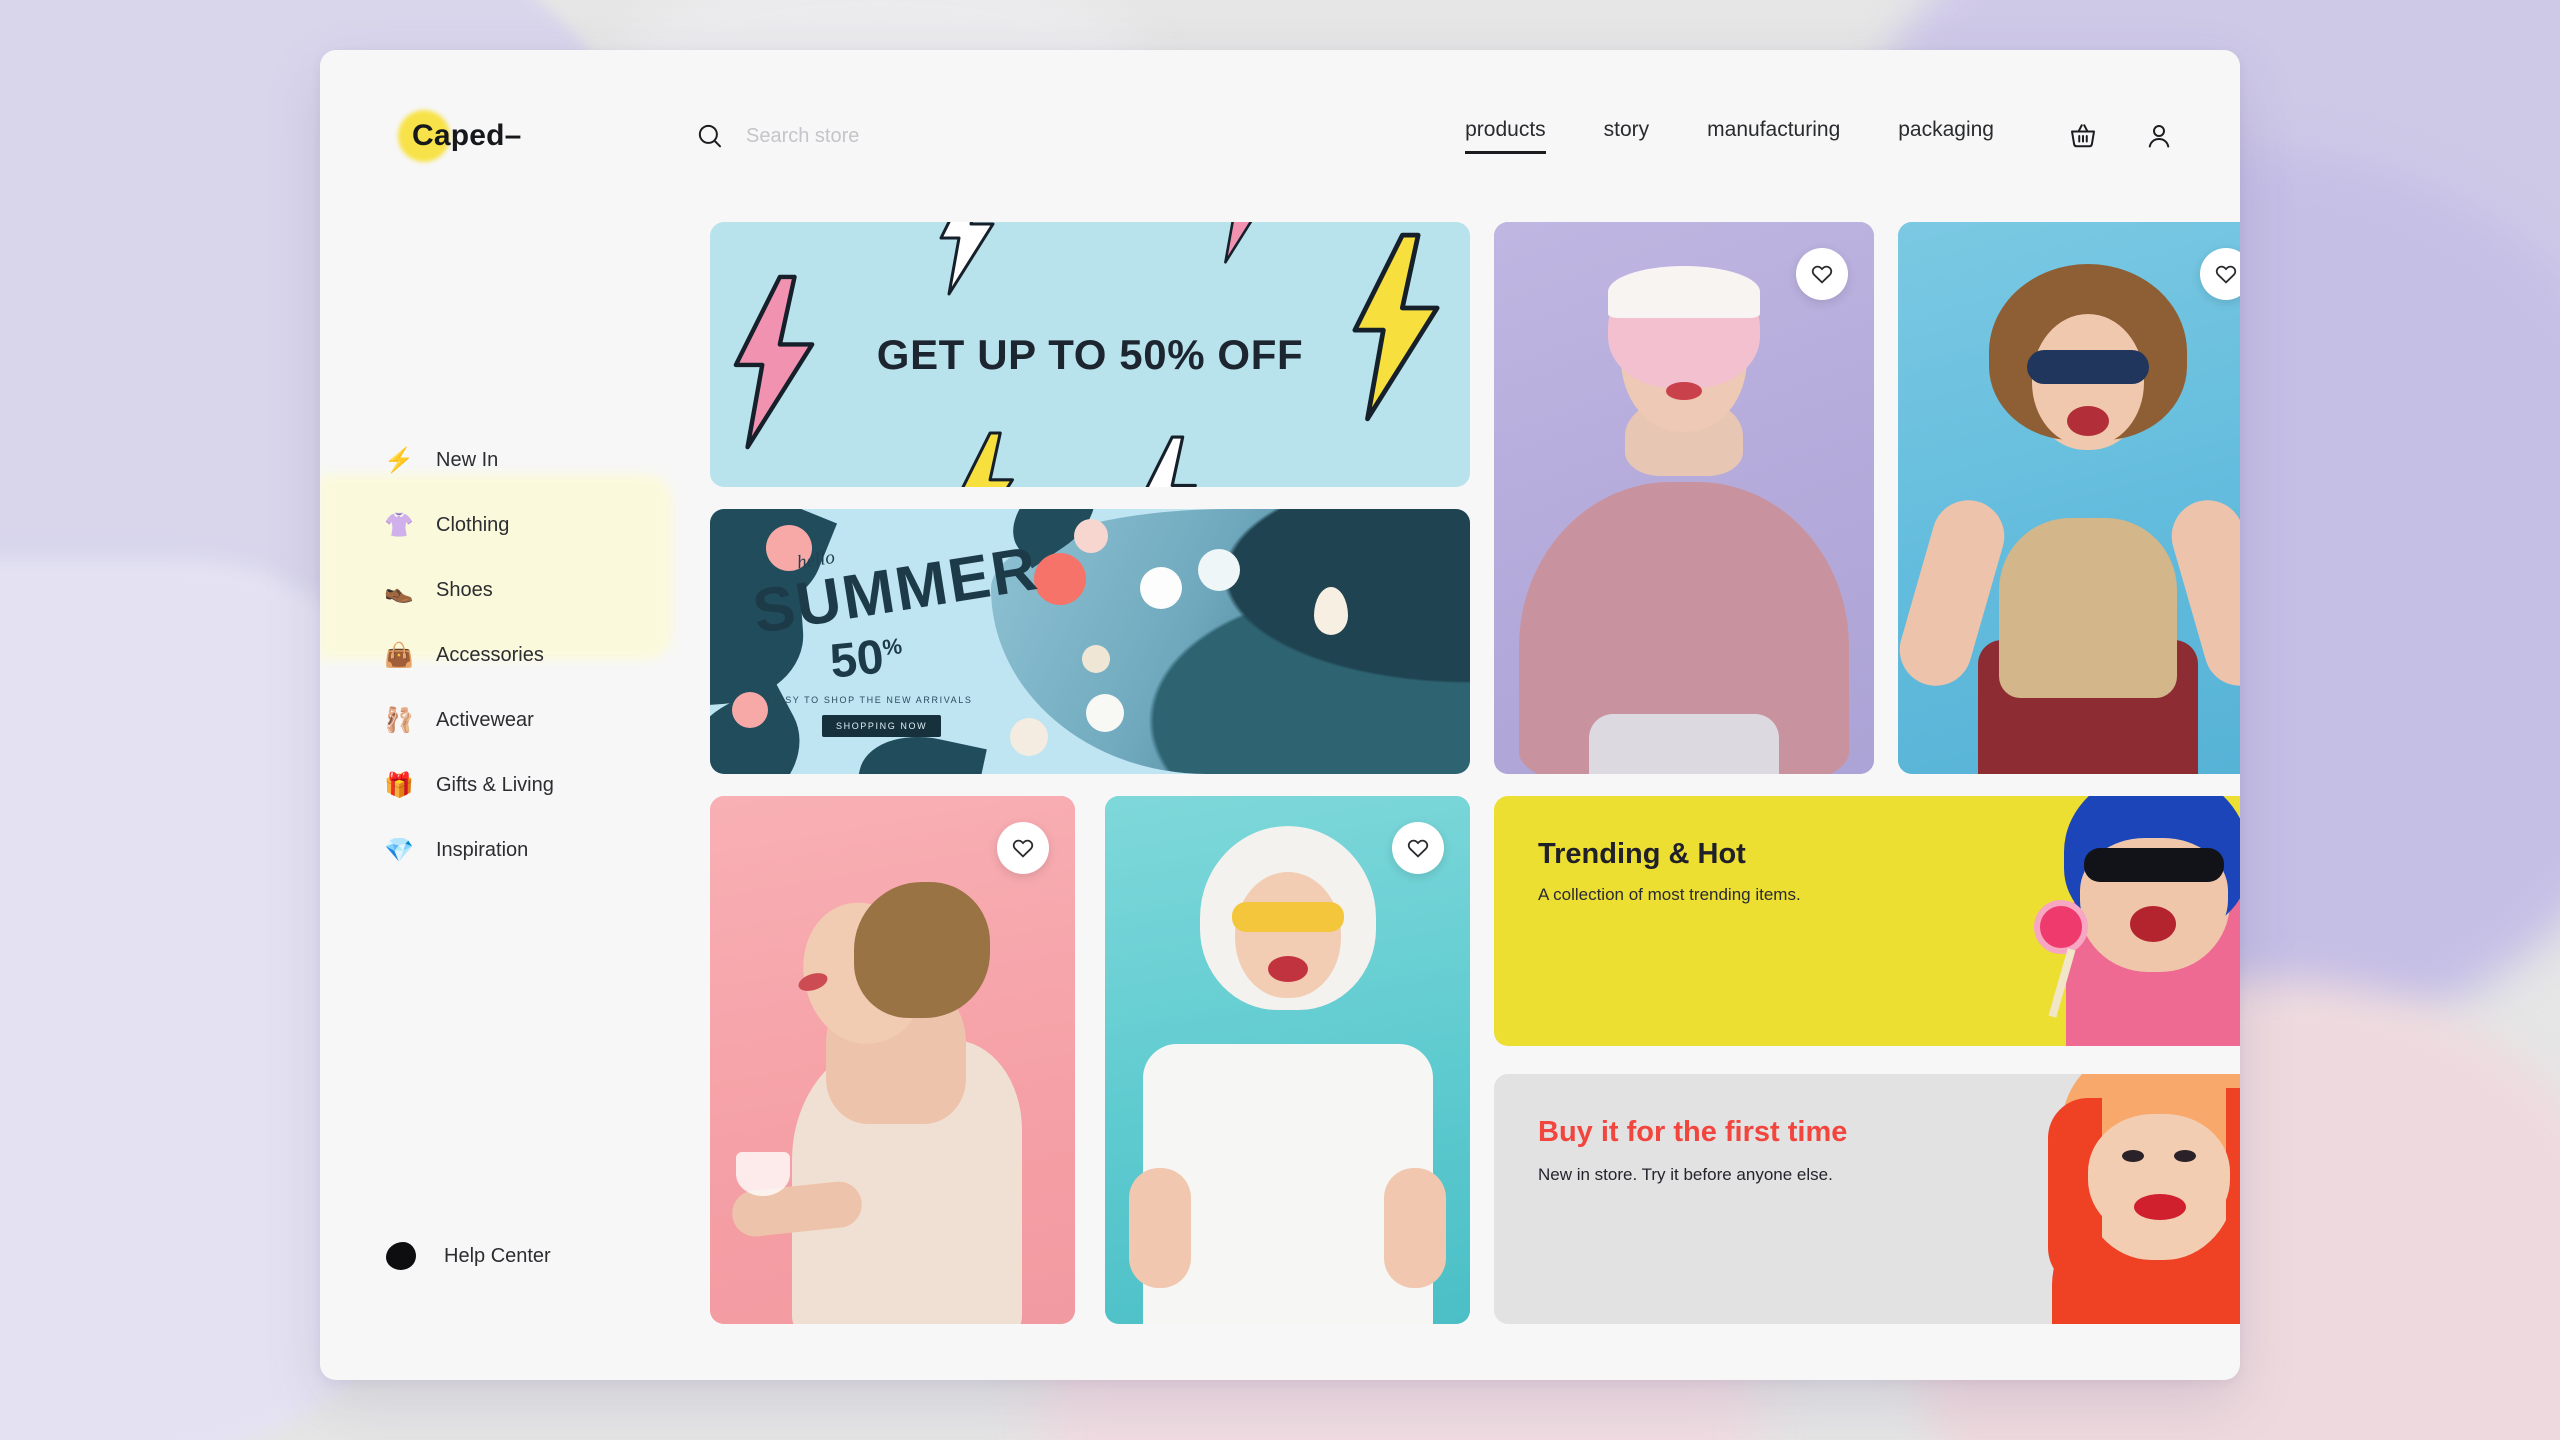 This screenshot has height=1440, width=2560. I want to click on nav-item-products: products, so click(1505, 136).